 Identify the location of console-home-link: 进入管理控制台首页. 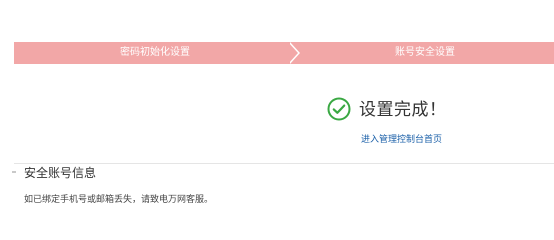
(401, 140).